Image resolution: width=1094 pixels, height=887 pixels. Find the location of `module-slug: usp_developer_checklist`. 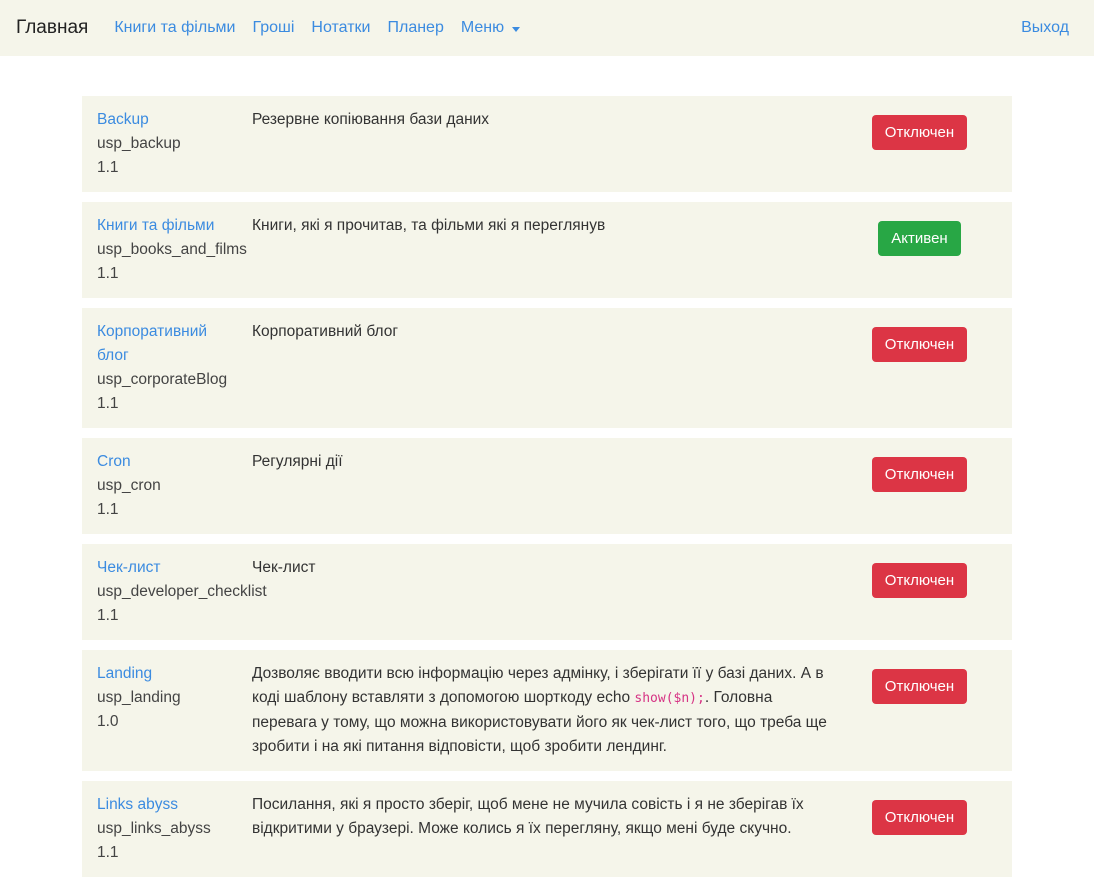

module-slug: usp_developer_checklist is located at coordinates (182, 591).